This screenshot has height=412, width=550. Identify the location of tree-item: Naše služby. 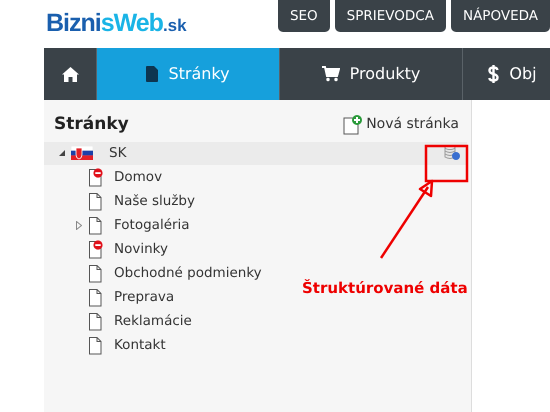
(154, 201).